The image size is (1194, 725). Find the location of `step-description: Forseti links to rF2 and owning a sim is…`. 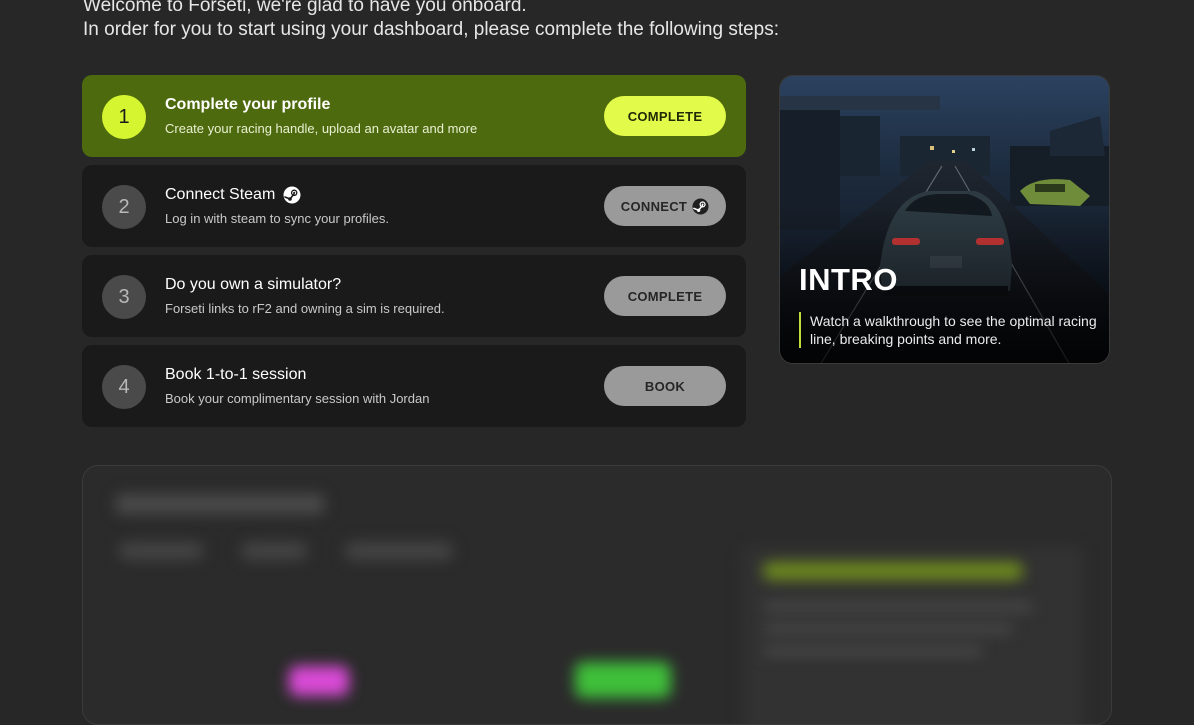

step-description: Forseti links to rF2 and owning a sim is… is located at coordinates (305, 308).